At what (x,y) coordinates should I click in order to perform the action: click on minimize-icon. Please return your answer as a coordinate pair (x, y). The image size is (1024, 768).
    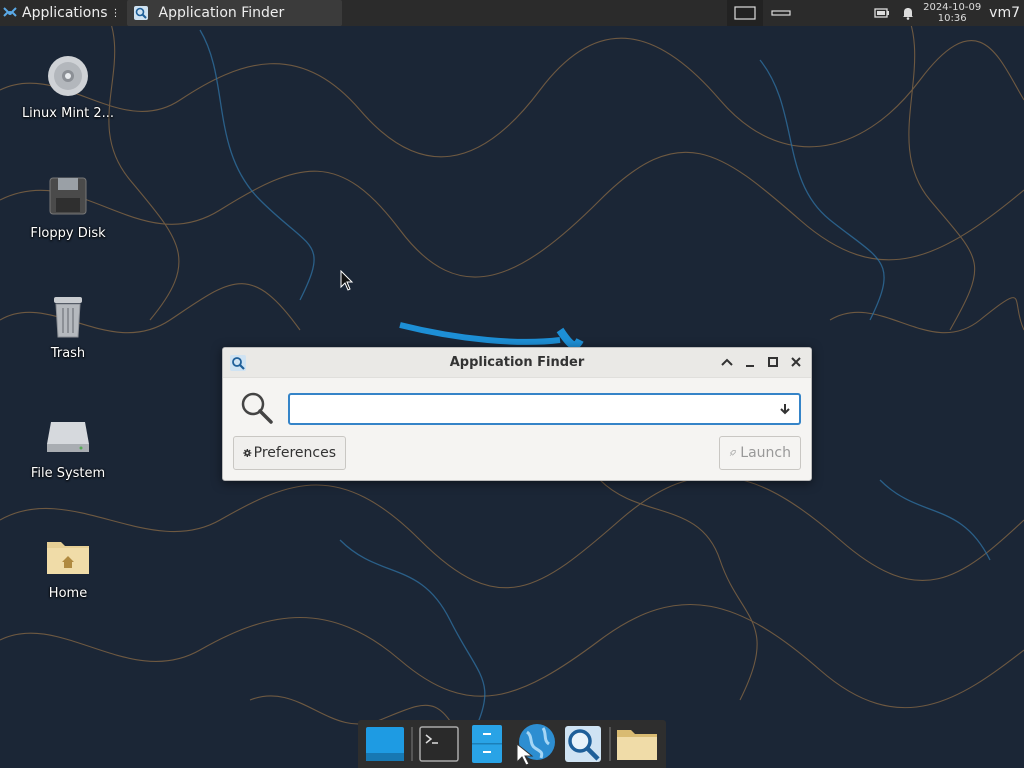
    Looking at the image, I should click on (750, 366).